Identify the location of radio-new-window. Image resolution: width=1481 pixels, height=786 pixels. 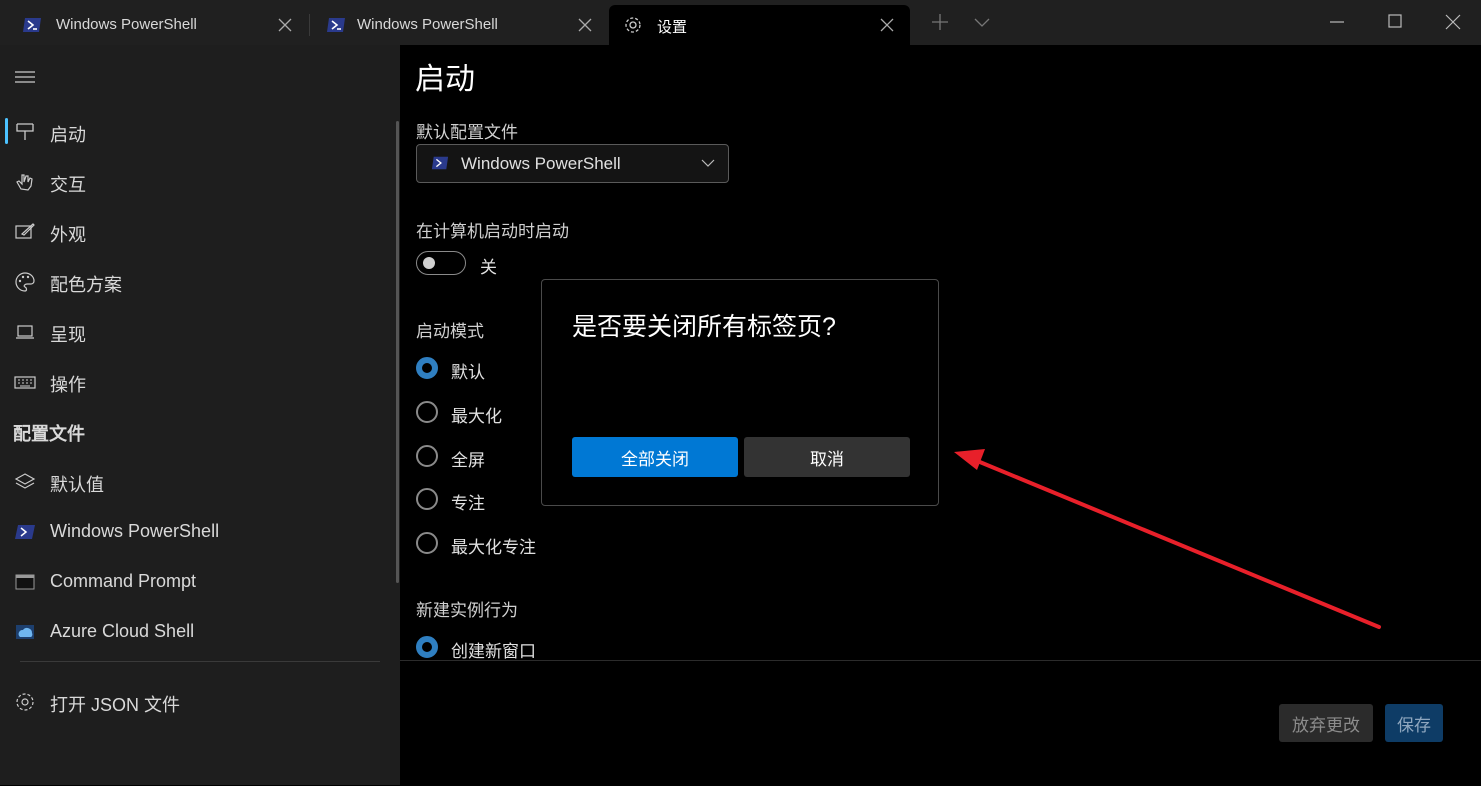
(427, 647).